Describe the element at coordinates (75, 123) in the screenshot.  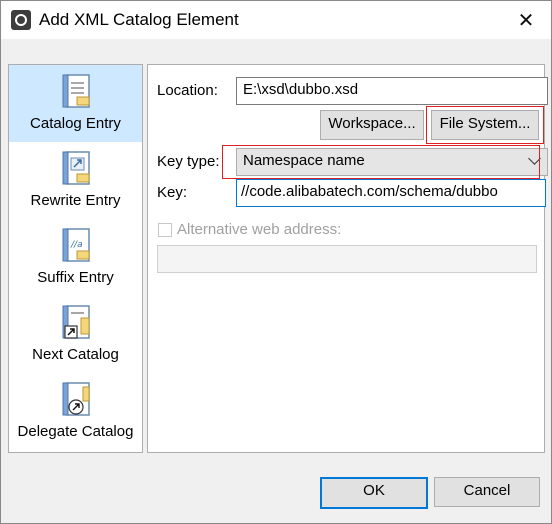
I see `nav-item-label: Catalog Entry` at that location.